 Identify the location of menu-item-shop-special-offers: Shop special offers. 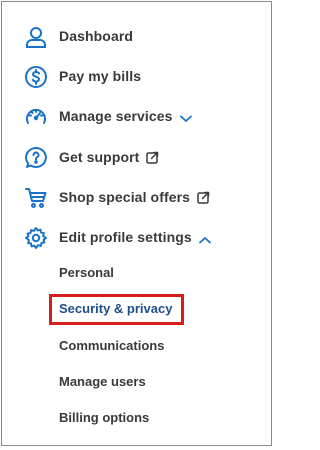
(136, 200).